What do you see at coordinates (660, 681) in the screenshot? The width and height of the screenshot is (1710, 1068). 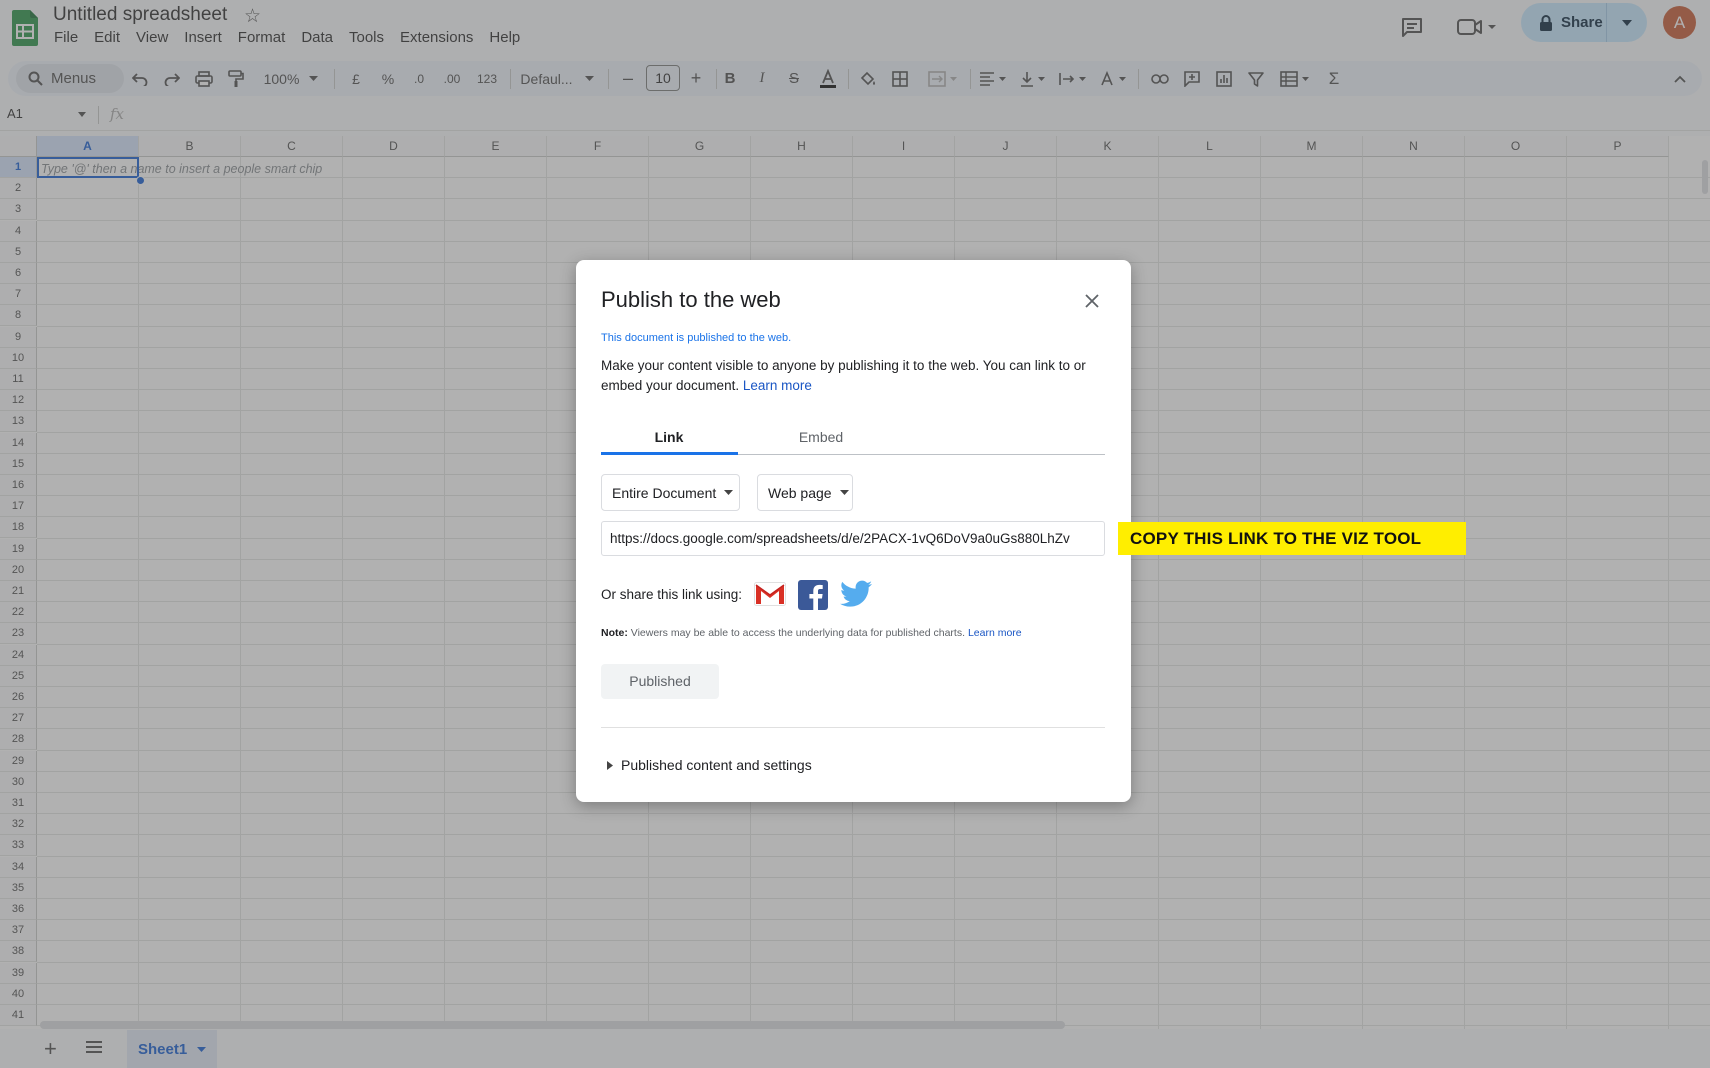 I see `published-button: Published` at bounding box center [660, 681].